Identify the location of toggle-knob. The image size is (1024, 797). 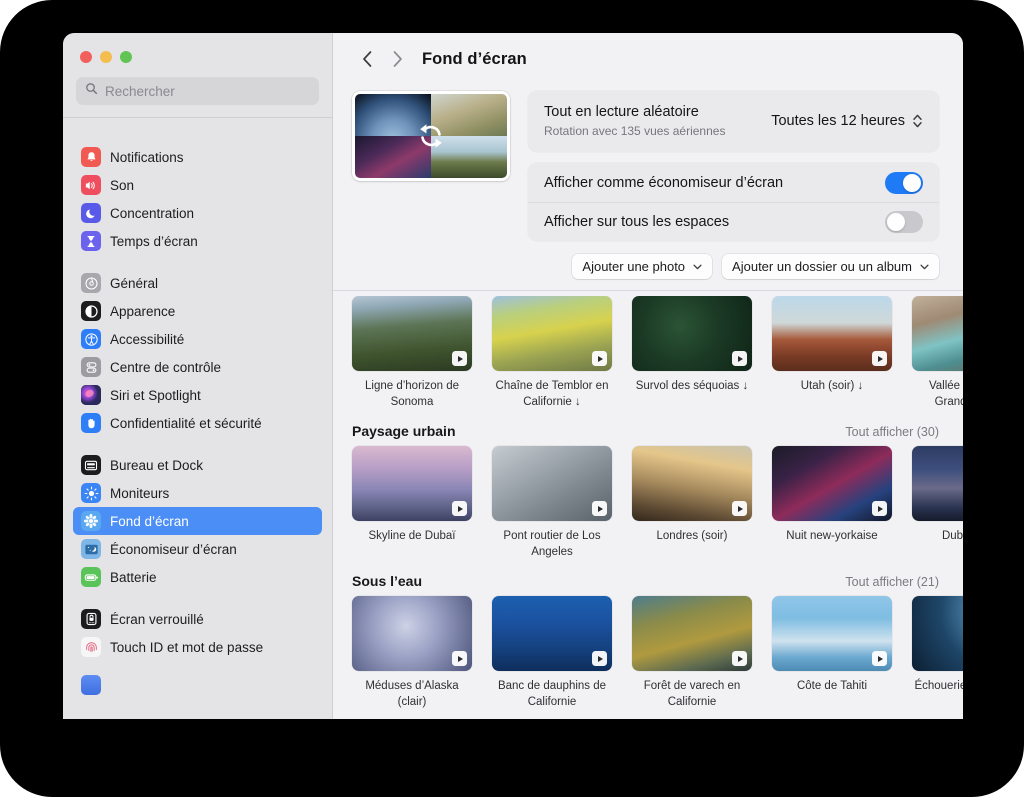
(912, 182).